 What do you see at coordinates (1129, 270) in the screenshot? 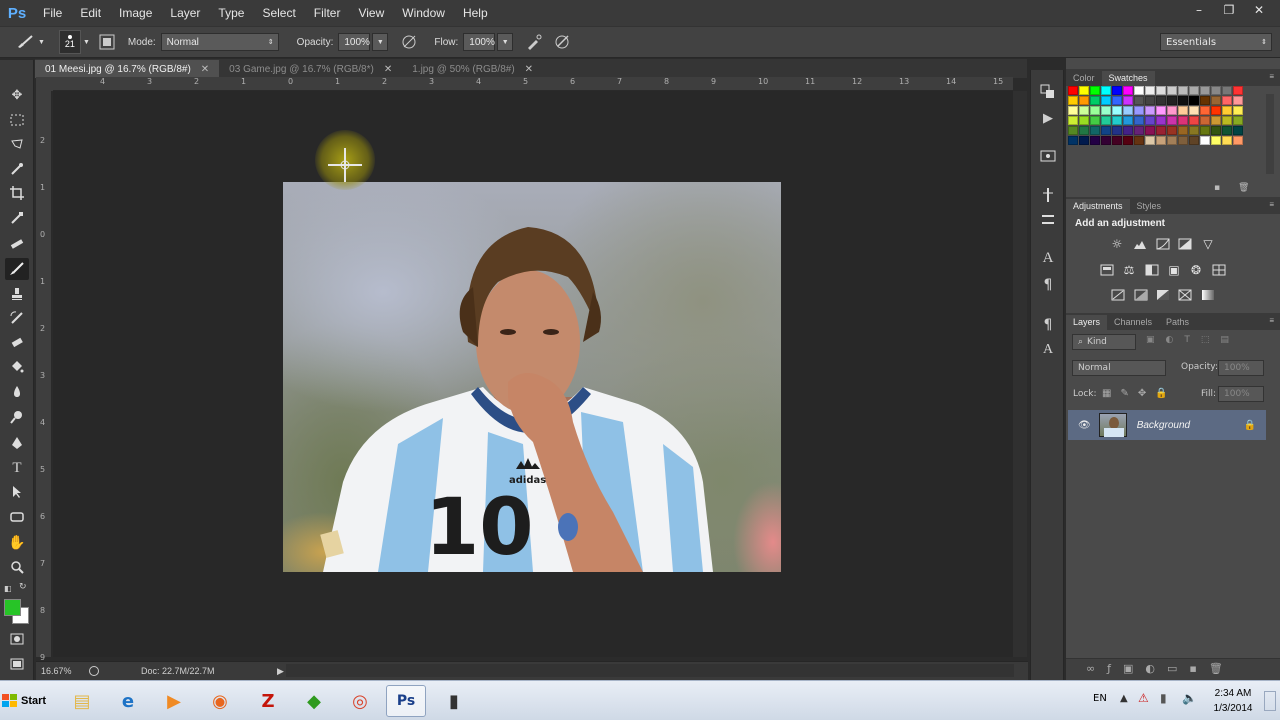
I see `color-balance-icon: ⚖` at bounding box center [1129, 270].